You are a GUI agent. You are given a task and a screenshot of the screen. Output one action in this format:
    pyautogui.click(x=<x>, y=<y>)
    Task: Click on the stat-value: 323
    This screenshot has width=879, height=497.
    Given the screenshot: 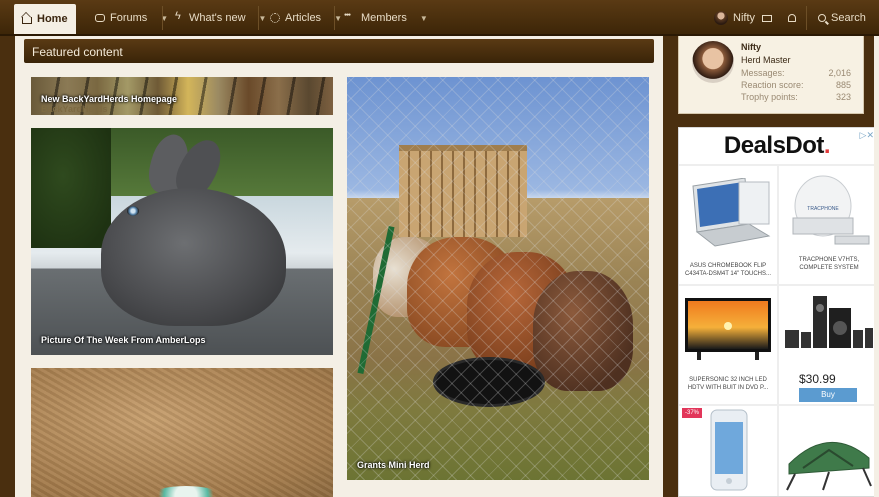 What is the action you would take?
    pyautogui.click(x=843, y=97)
    